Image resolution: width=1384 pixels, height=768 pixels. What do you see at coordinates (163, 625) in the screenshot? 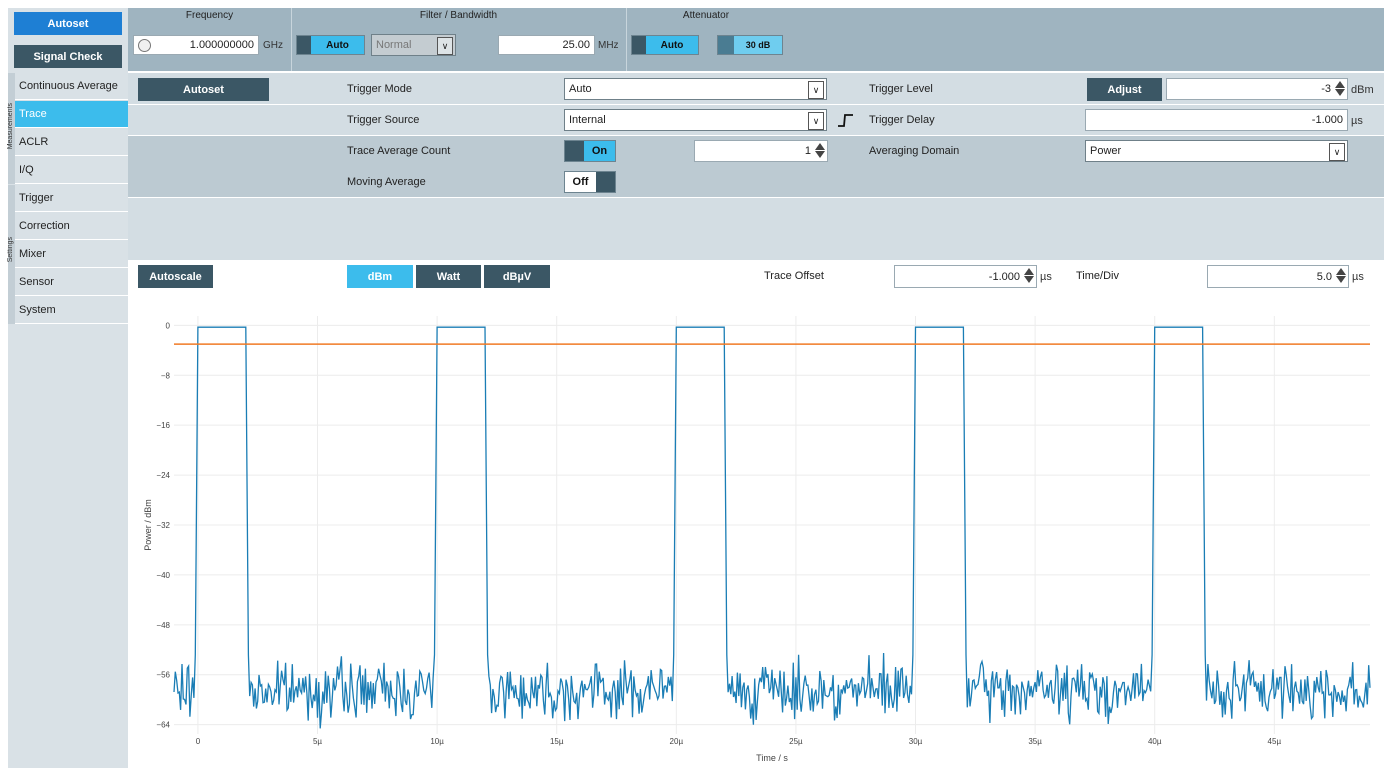
I see `y-tick-label: −48` at bounding box center [163, 625].